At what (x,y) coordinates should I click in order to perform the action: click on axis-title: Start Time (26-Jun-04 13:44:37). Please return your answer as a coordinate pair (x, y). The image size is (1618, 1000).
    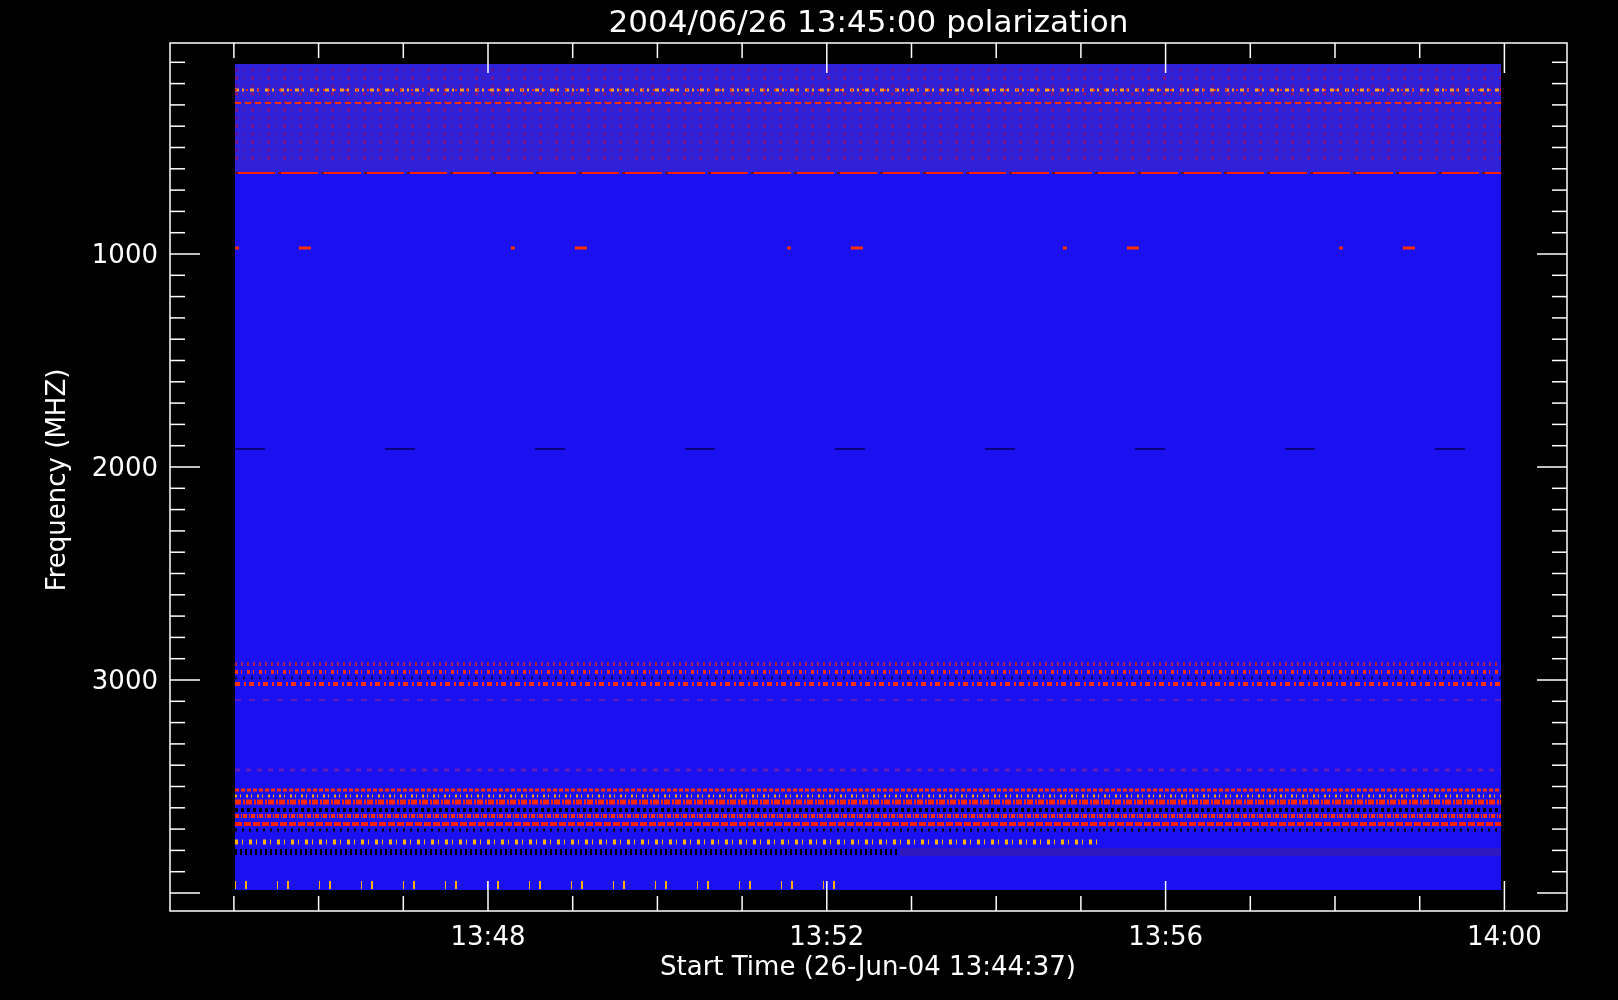
    Looking at the image, I should click on (868, 966).